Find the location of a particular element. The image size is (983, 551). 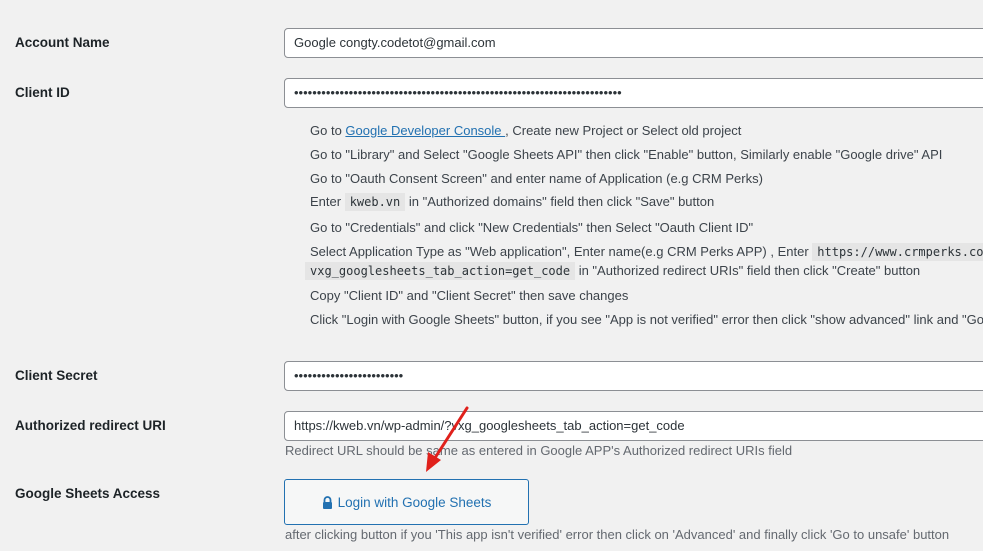

domain-code: kweb.vn is located at coordinates (375, 202).